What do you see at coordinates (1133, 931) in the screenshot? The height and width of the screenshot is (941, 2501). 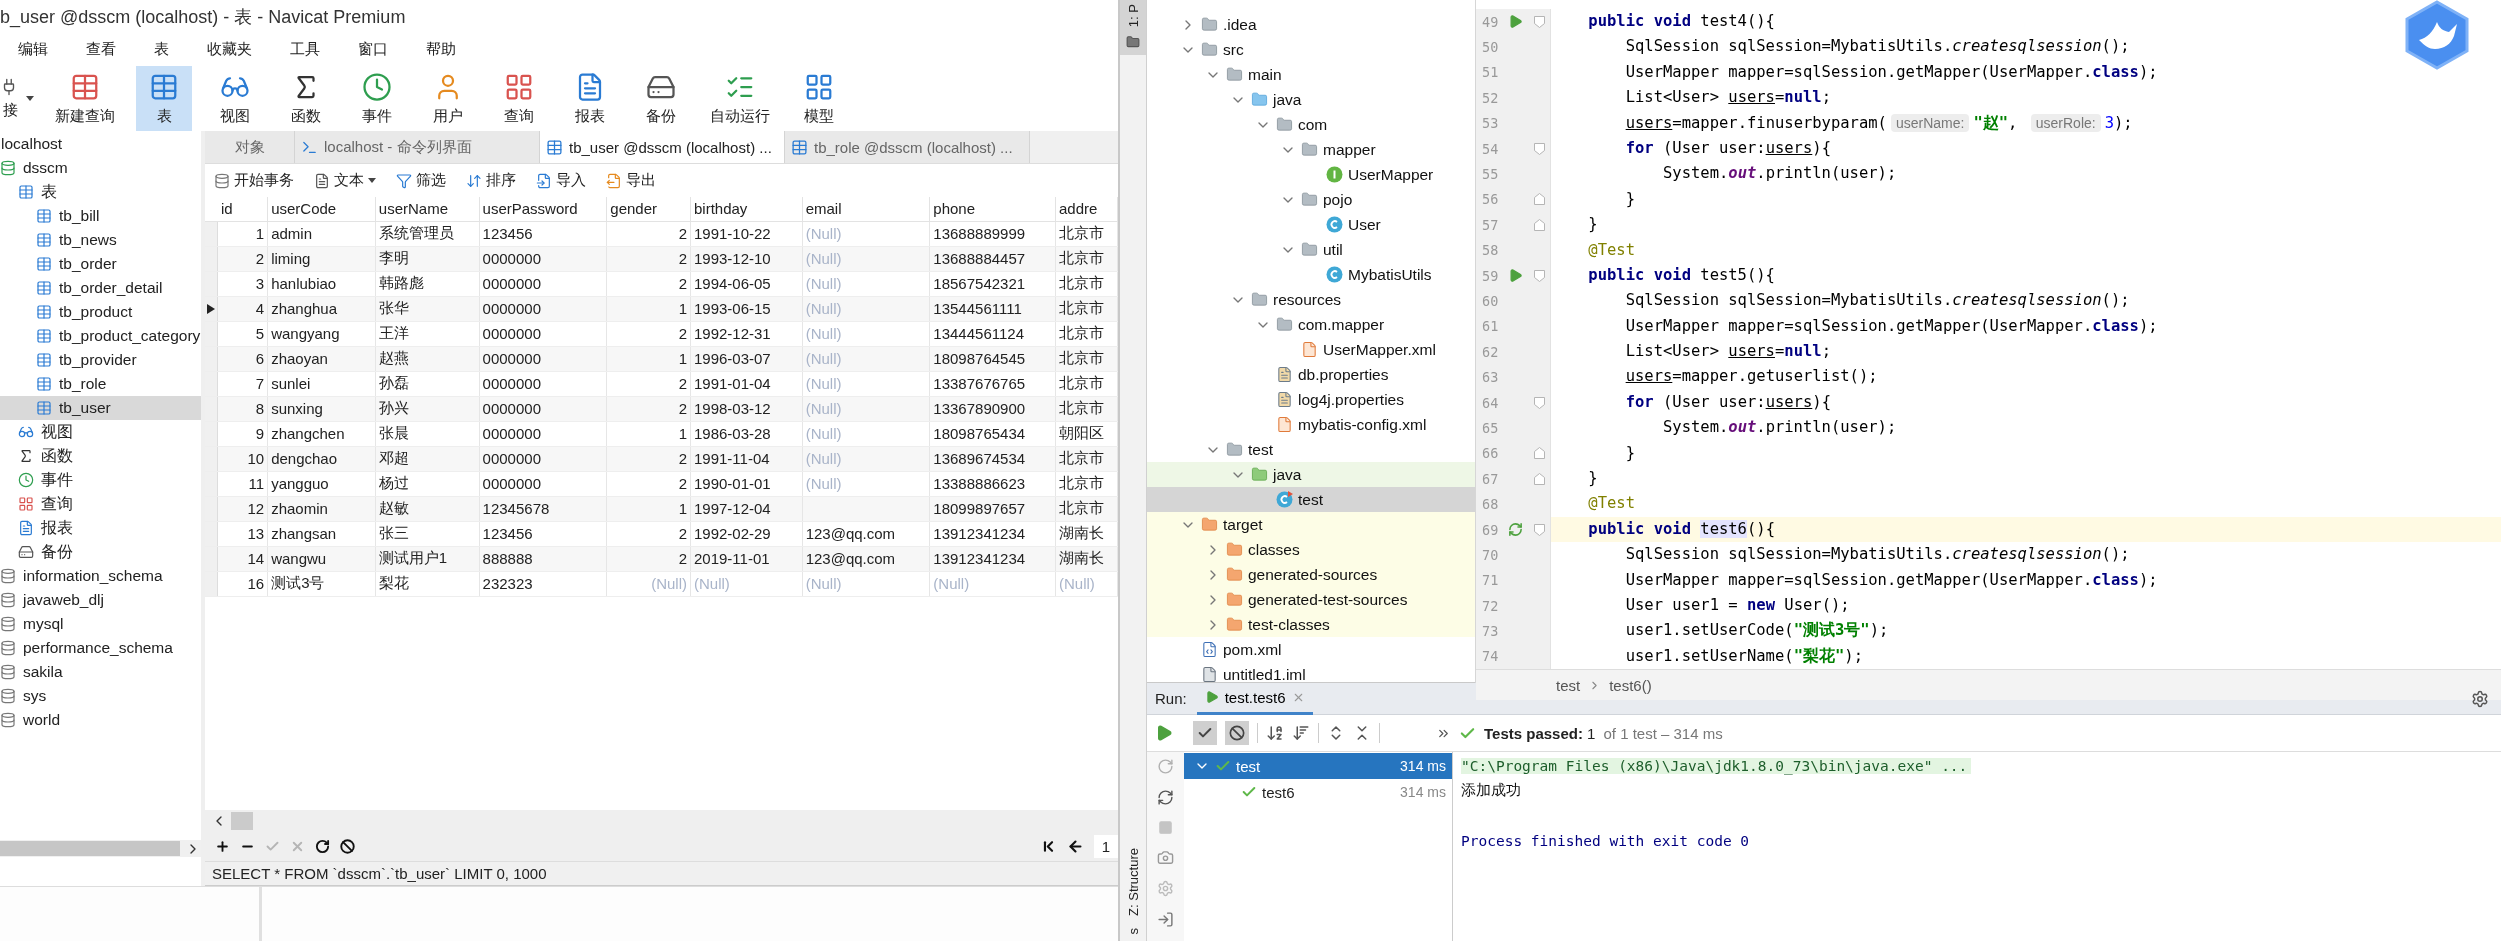 I see `side-tab: s` at bounding box center [1133, 931].